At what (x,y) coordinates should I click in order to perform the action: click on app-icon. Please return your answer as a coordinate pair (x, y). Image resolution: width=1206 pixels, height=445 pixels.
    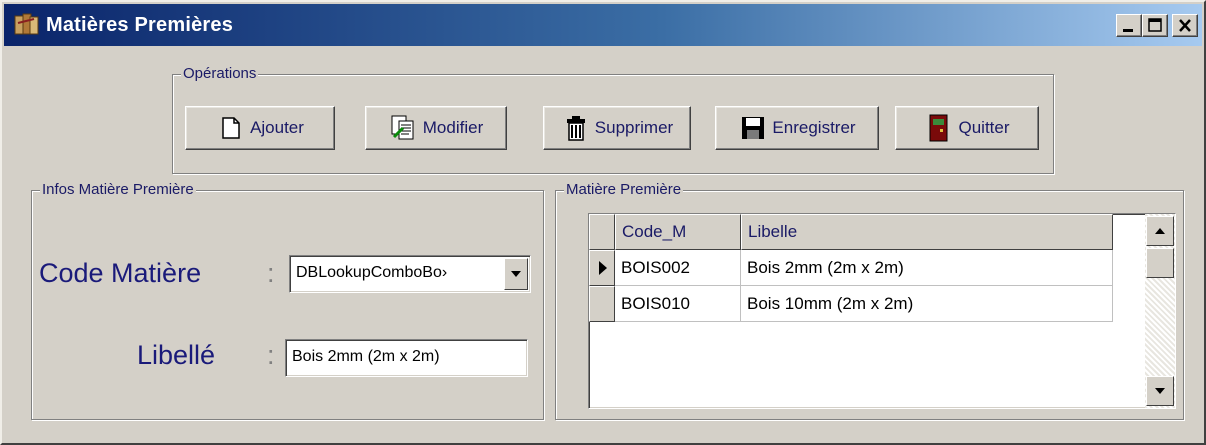
    Looking at the image, I should click on (27, 25).